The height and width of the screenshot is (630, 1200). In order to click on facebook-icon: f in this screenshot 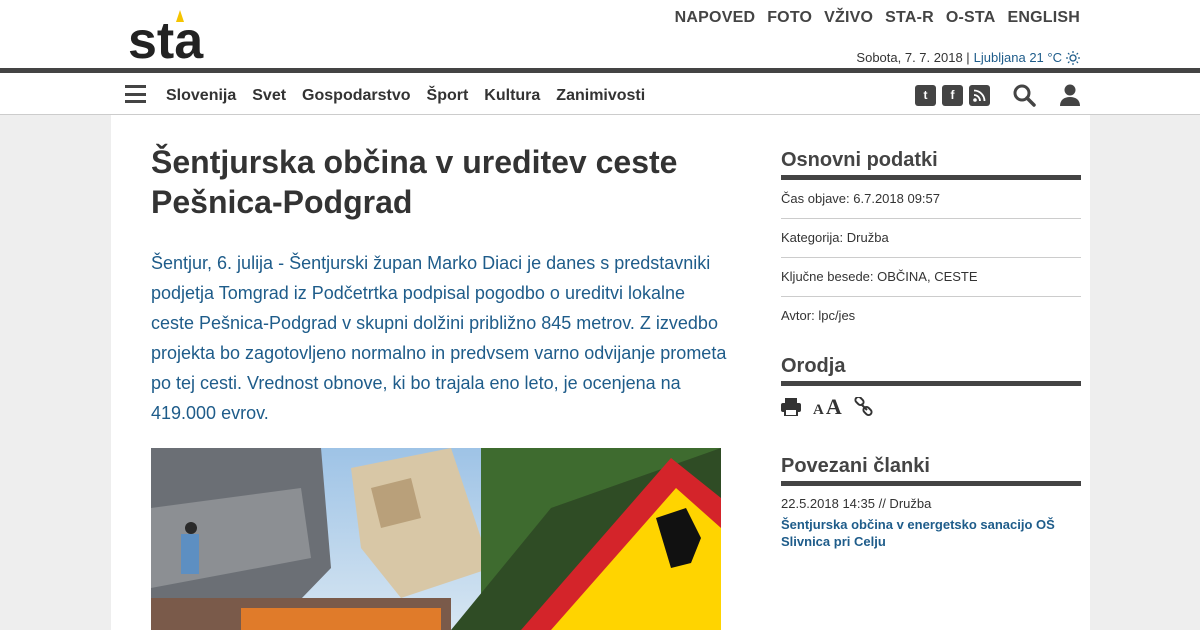, I will do `click(952, 95)`.